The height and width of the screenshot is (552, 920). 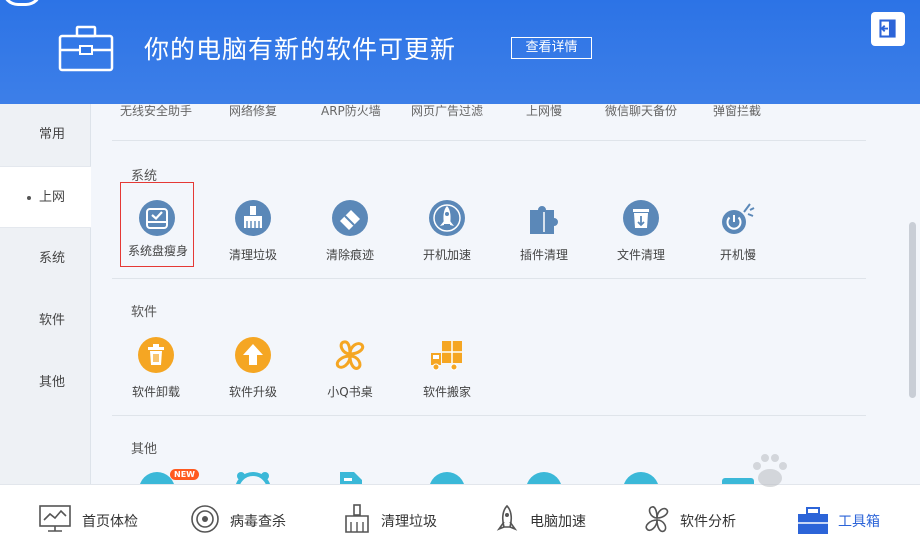 I want to click on sidebar-item-label: 系统, so click(x=52, y=258).